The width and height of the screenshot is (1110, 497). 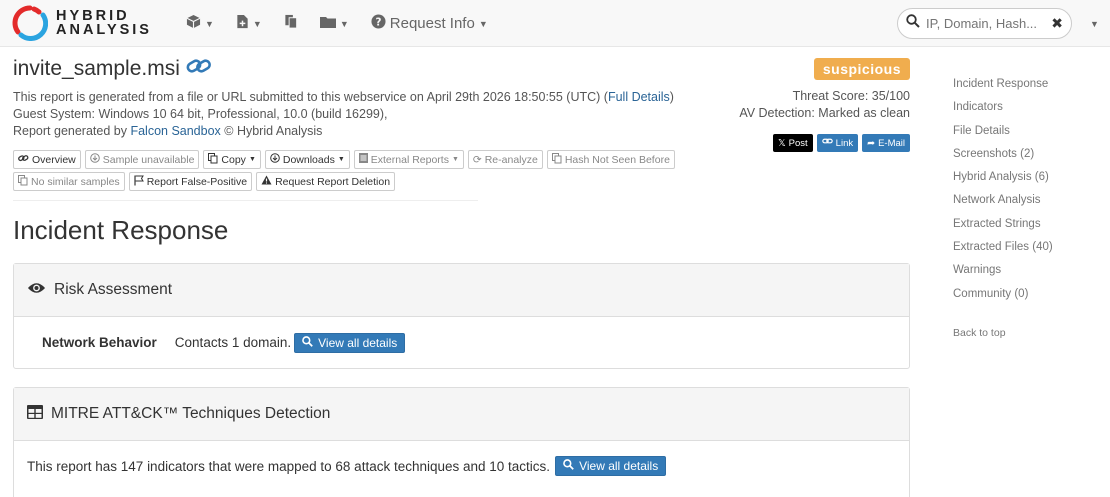 I want to click on sidebar-item-extracted-strings: Extracted Strings, so click(x=1003, y=227).